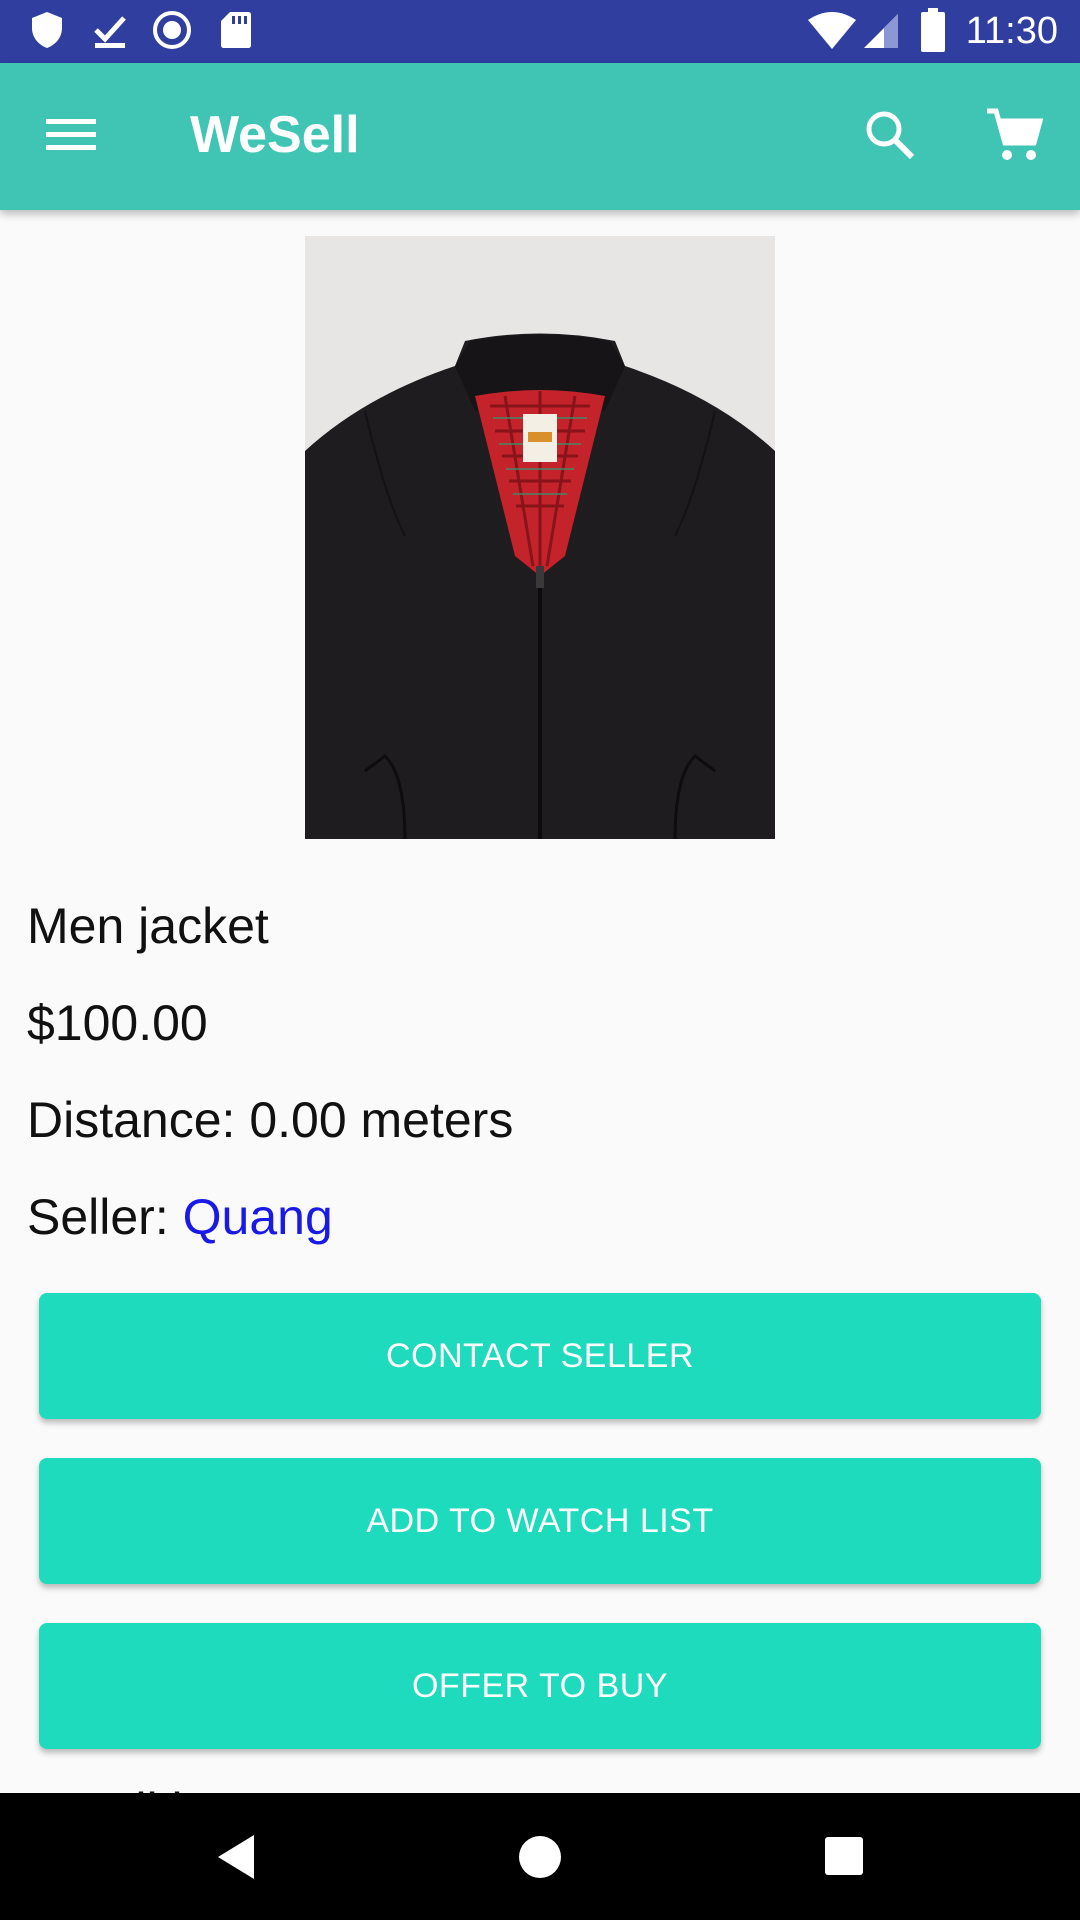  I want to click on app-bar: WeSell, so click(540, 136).